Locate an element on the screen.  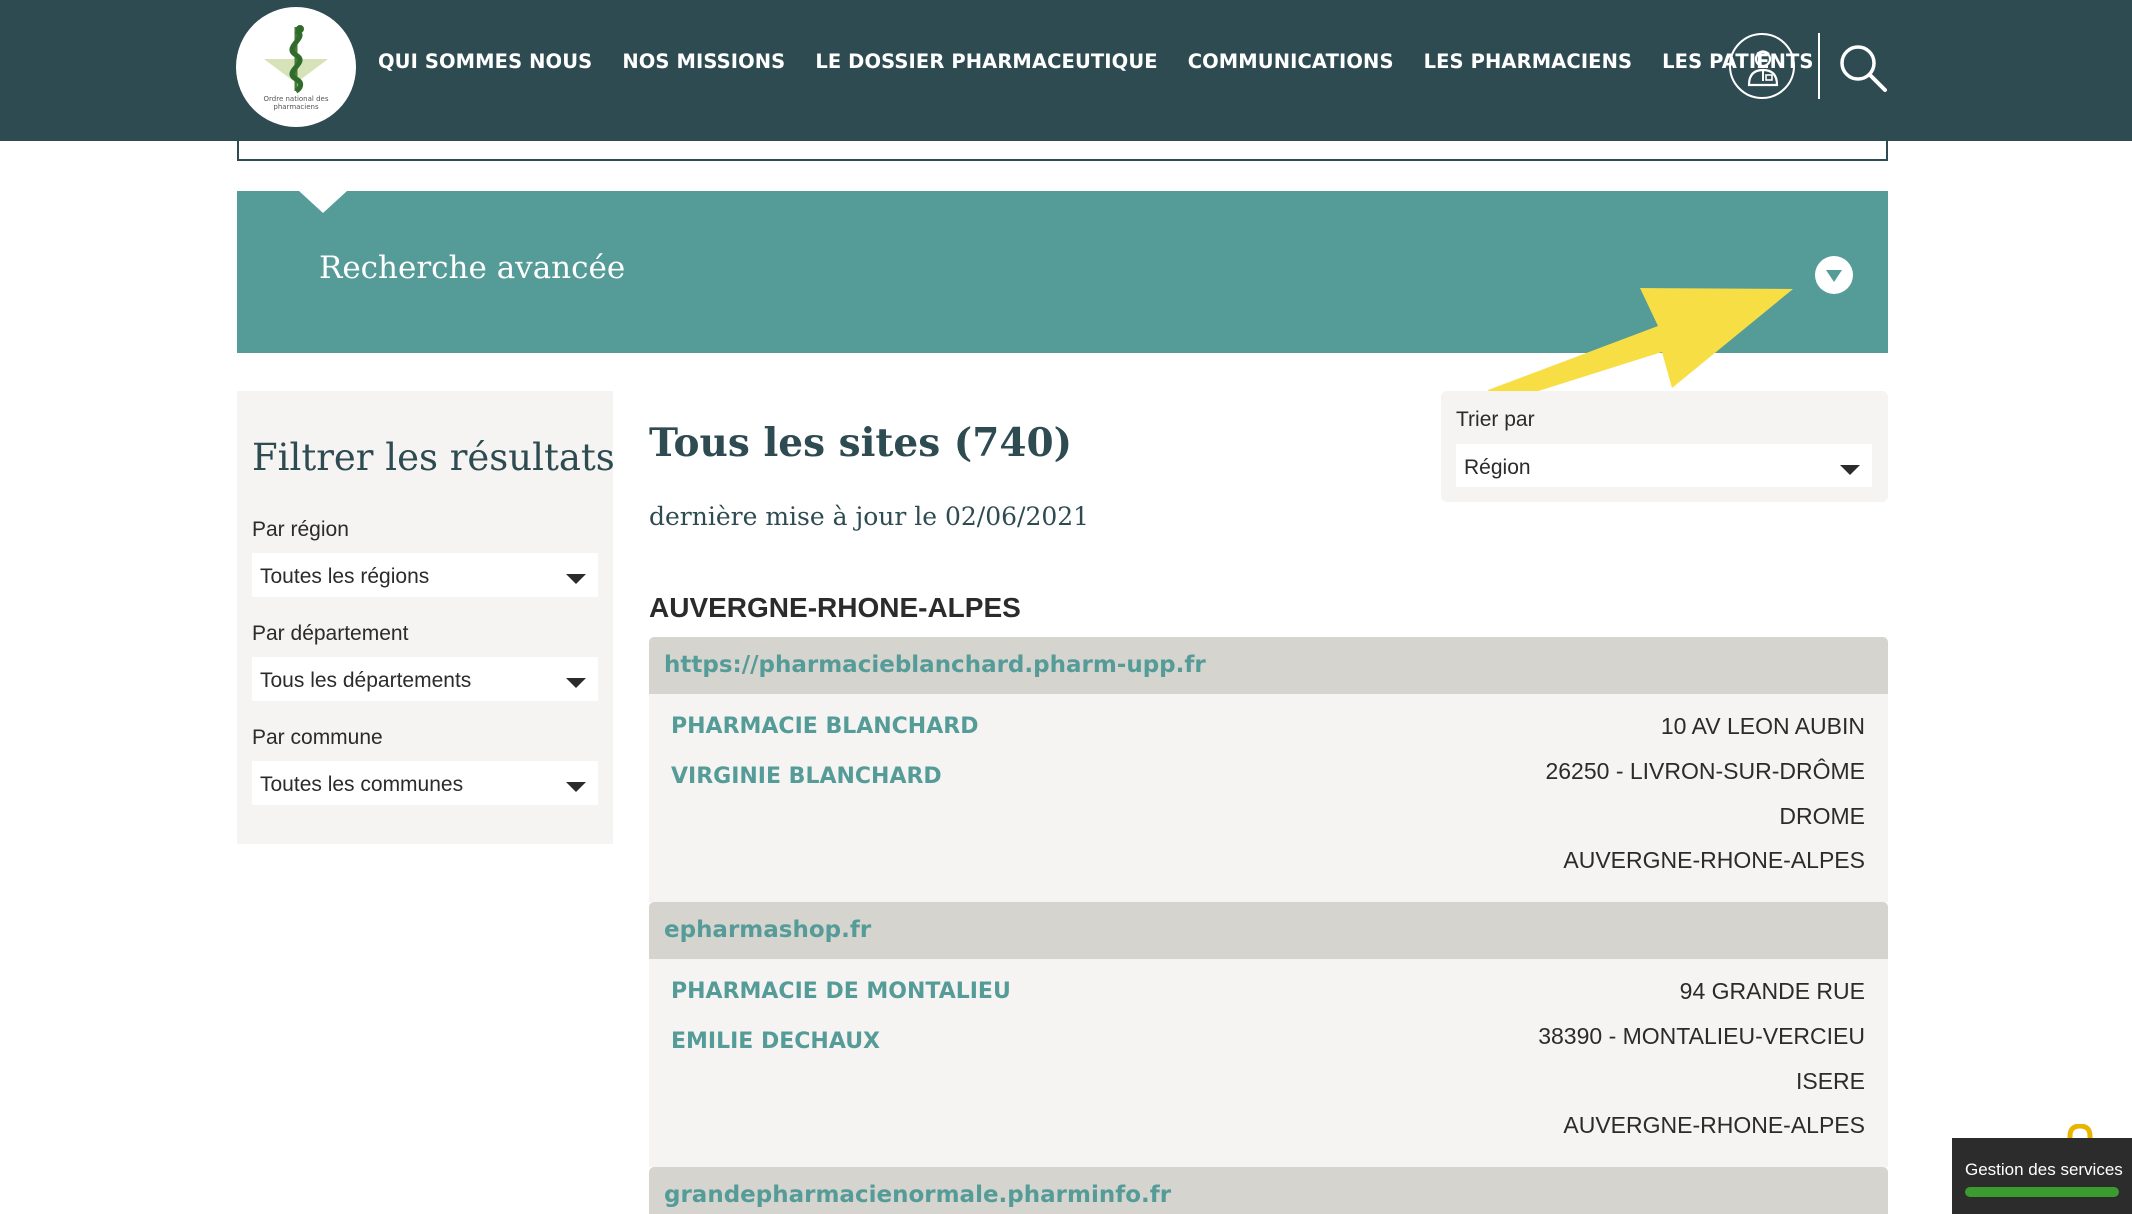
site-url-bar: https://pharmacieblanchard.pharm-upp.fr is located at coordinates (1268, 665).